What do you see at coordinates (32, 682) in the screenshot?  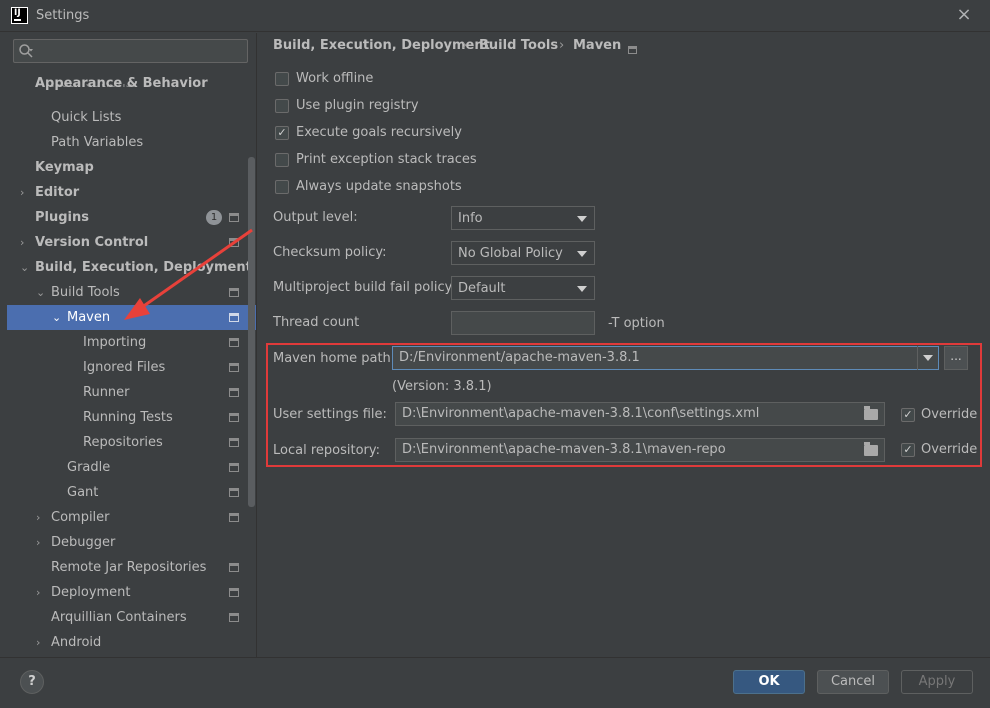 I see `help-button: ?` at bounding box center [32, 682].